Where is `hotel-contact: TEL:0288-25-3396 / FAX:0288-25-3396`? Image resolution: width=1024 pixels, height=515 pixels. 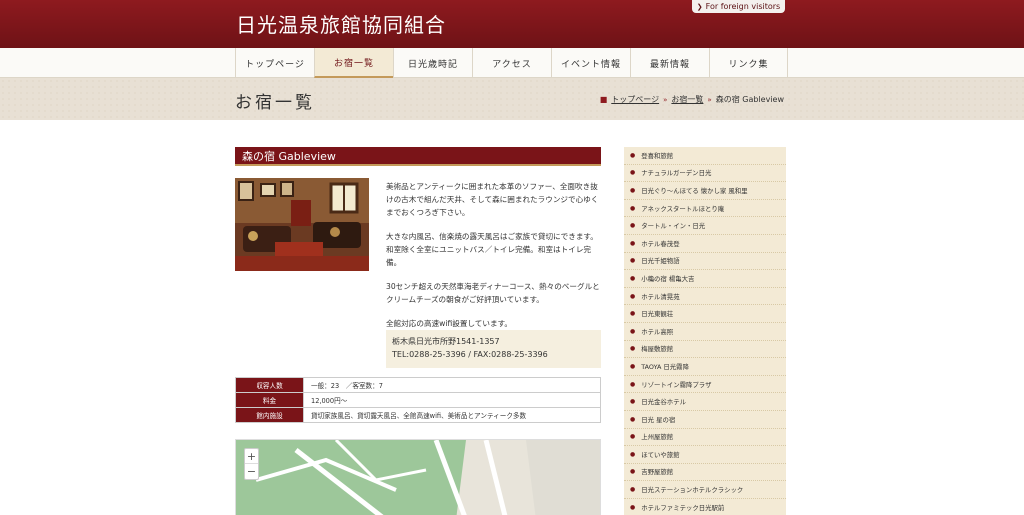 hotel-contact: TEL:0288-25-3396 / FAX:0288-25-3396 is located at coordinates (470, 354).